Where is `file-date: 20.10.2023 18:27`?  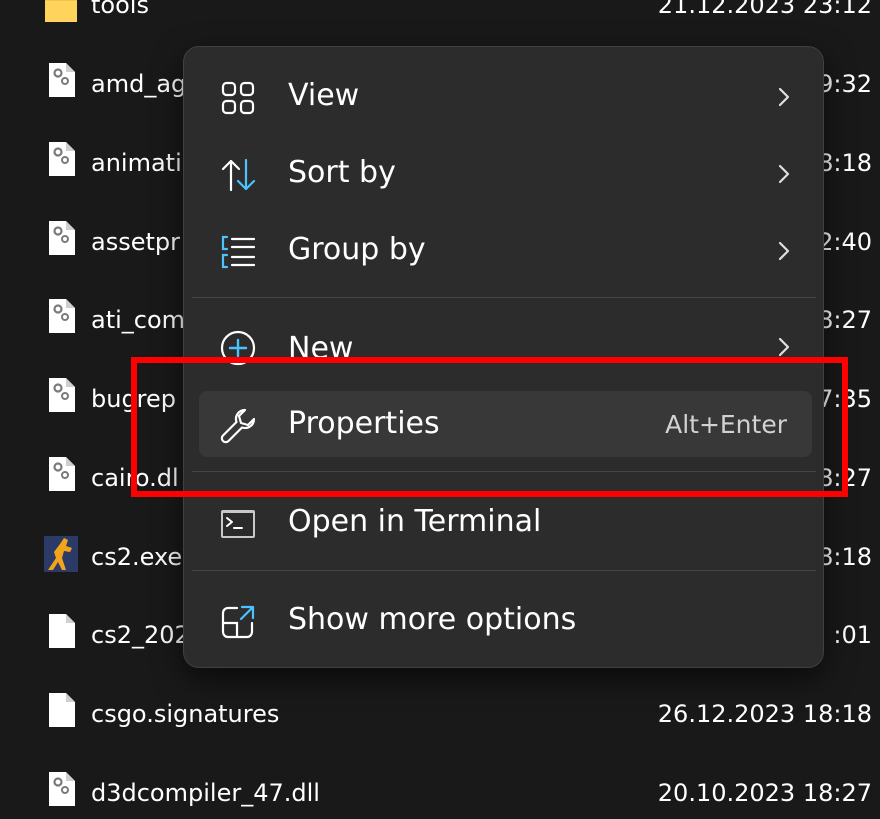
file-date: 20.10.2023 18:27 is located at coordinates (764, 793).